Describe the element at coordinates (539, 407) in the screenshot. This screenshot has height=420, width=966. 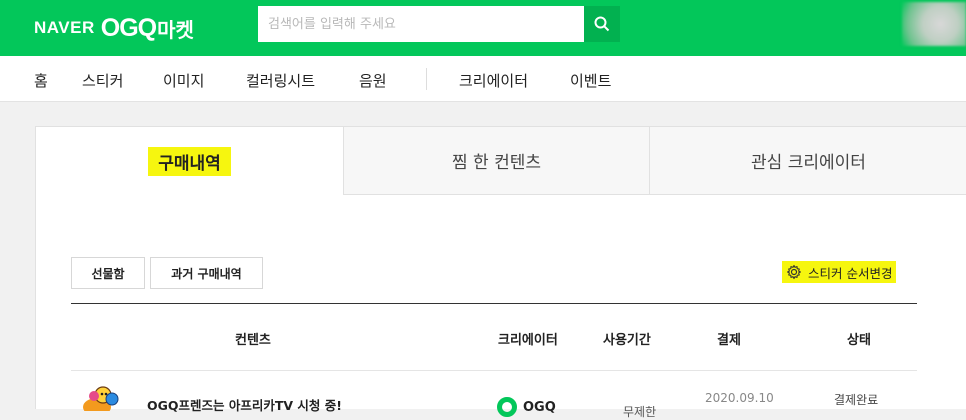
I see `creator-name: OGQ` at that location.